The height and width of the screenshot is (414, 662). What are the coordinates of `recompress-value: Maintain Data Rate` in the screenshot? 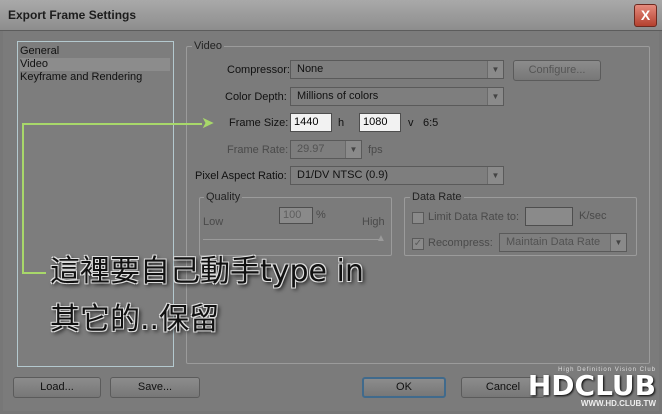 It's located at (553, 242).